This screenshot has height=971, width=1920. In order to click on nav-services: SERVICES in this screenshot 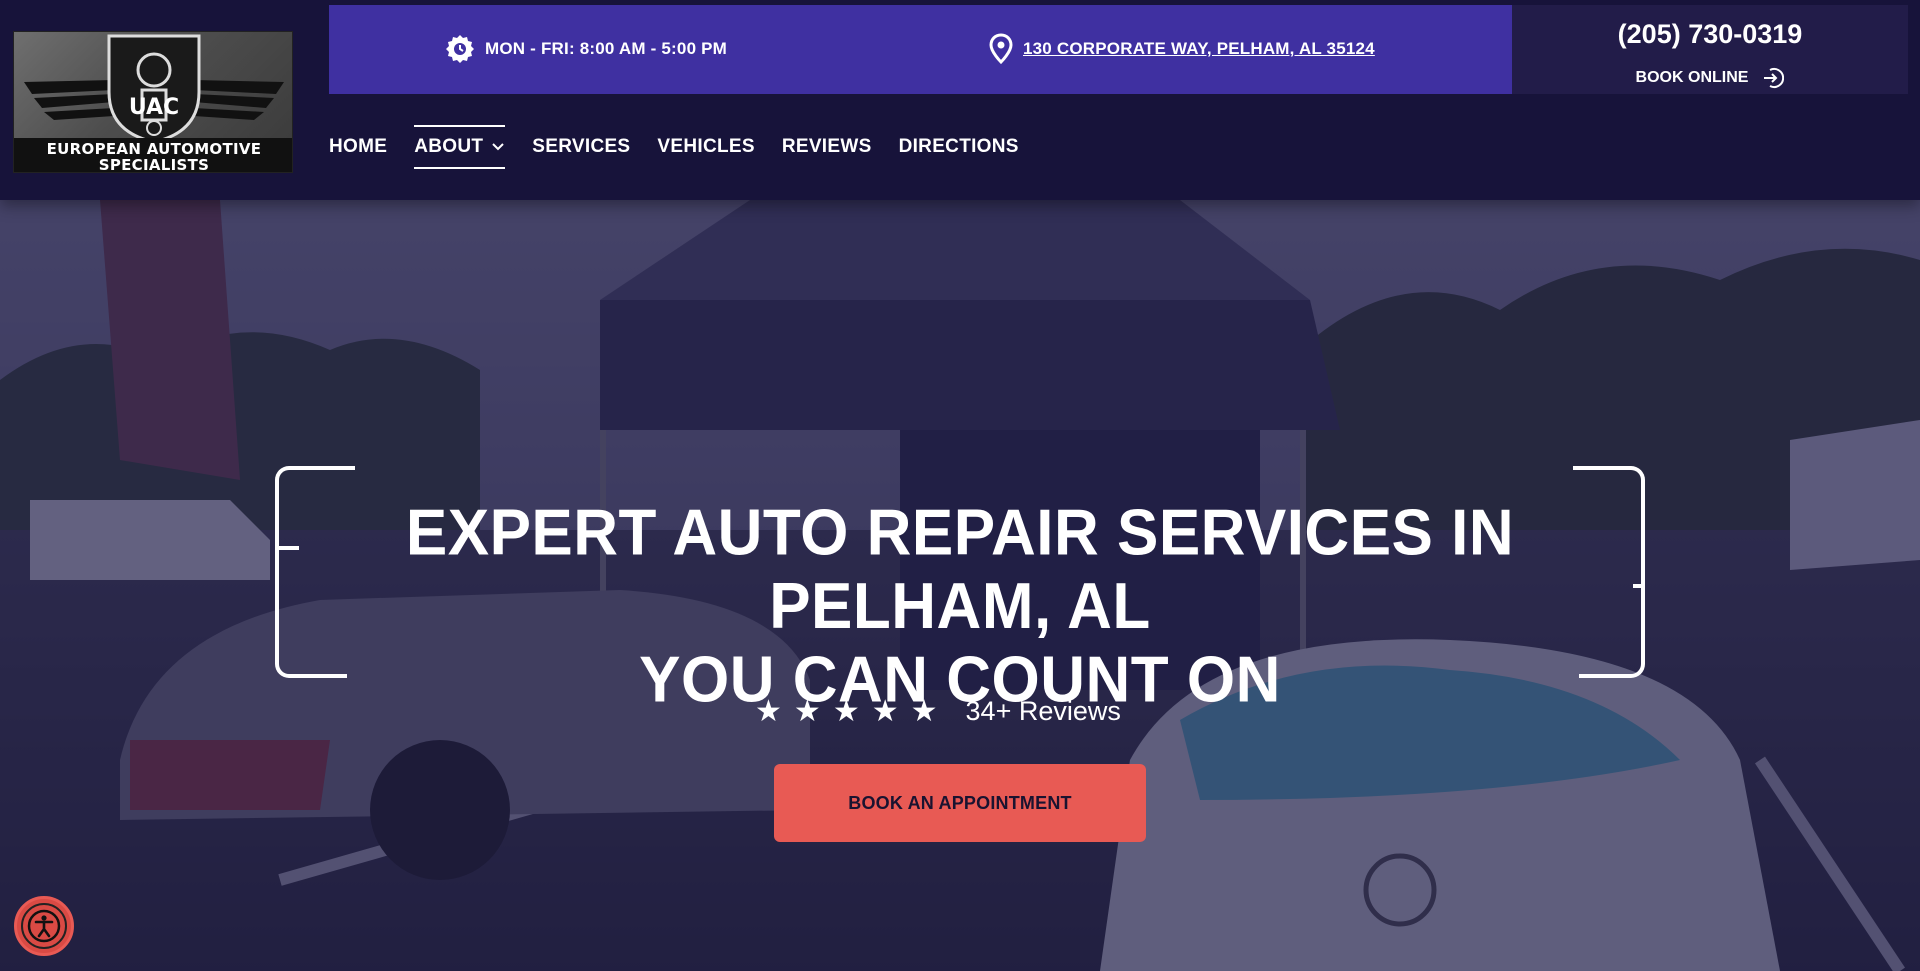, I will do `click(581, 147)`.